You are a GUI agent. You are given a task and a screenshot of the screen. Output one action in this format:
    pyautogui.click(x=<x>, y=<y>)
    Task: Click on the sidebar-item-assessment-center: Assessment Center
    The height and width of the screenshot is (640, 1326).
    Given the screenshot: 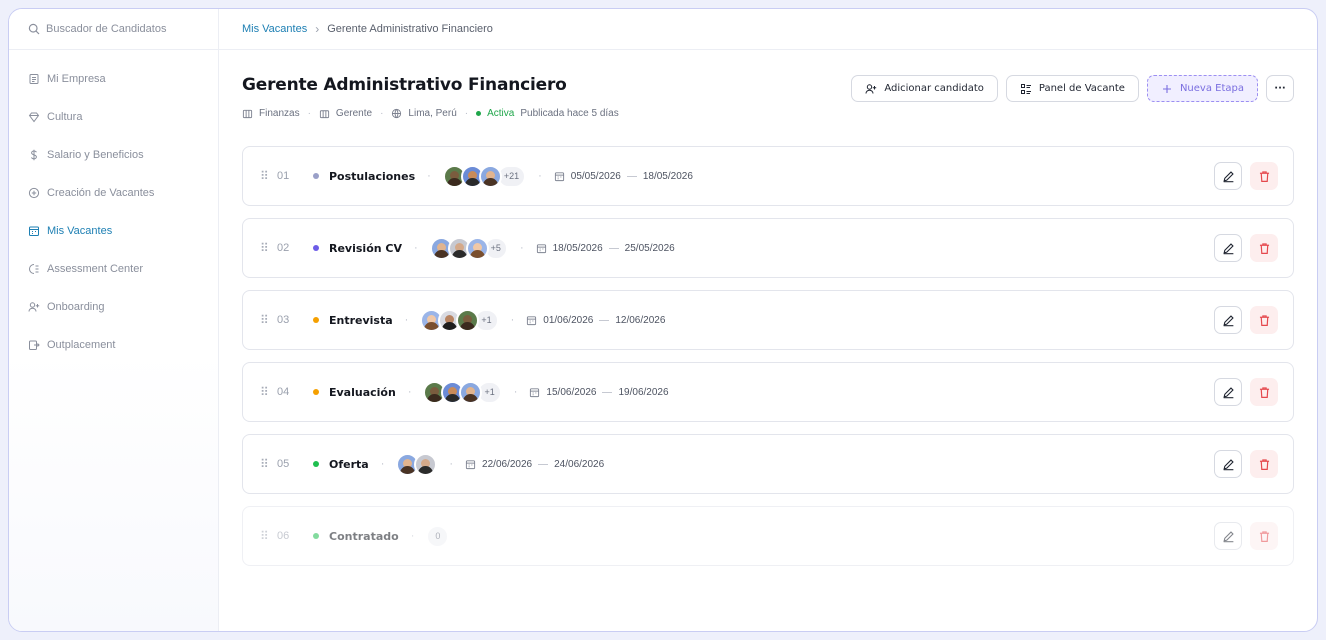 What is the action you would take?
    pyautogui.click(x=113, y=269)
    